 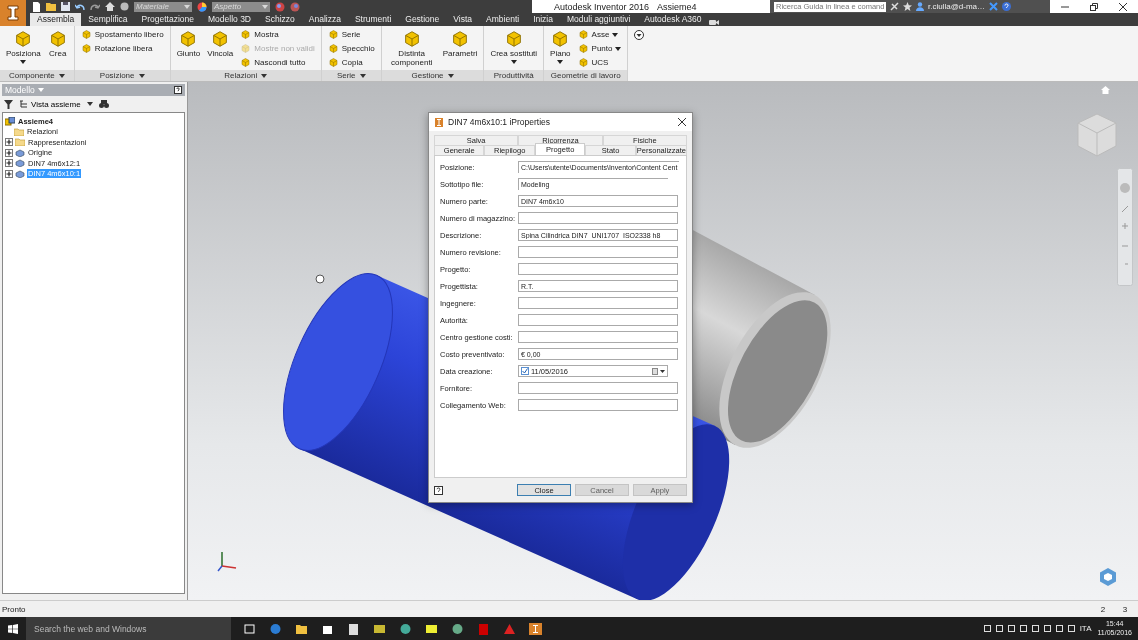 I want to click on ribbon-group-label: Serie, so click(x=351, y=75).